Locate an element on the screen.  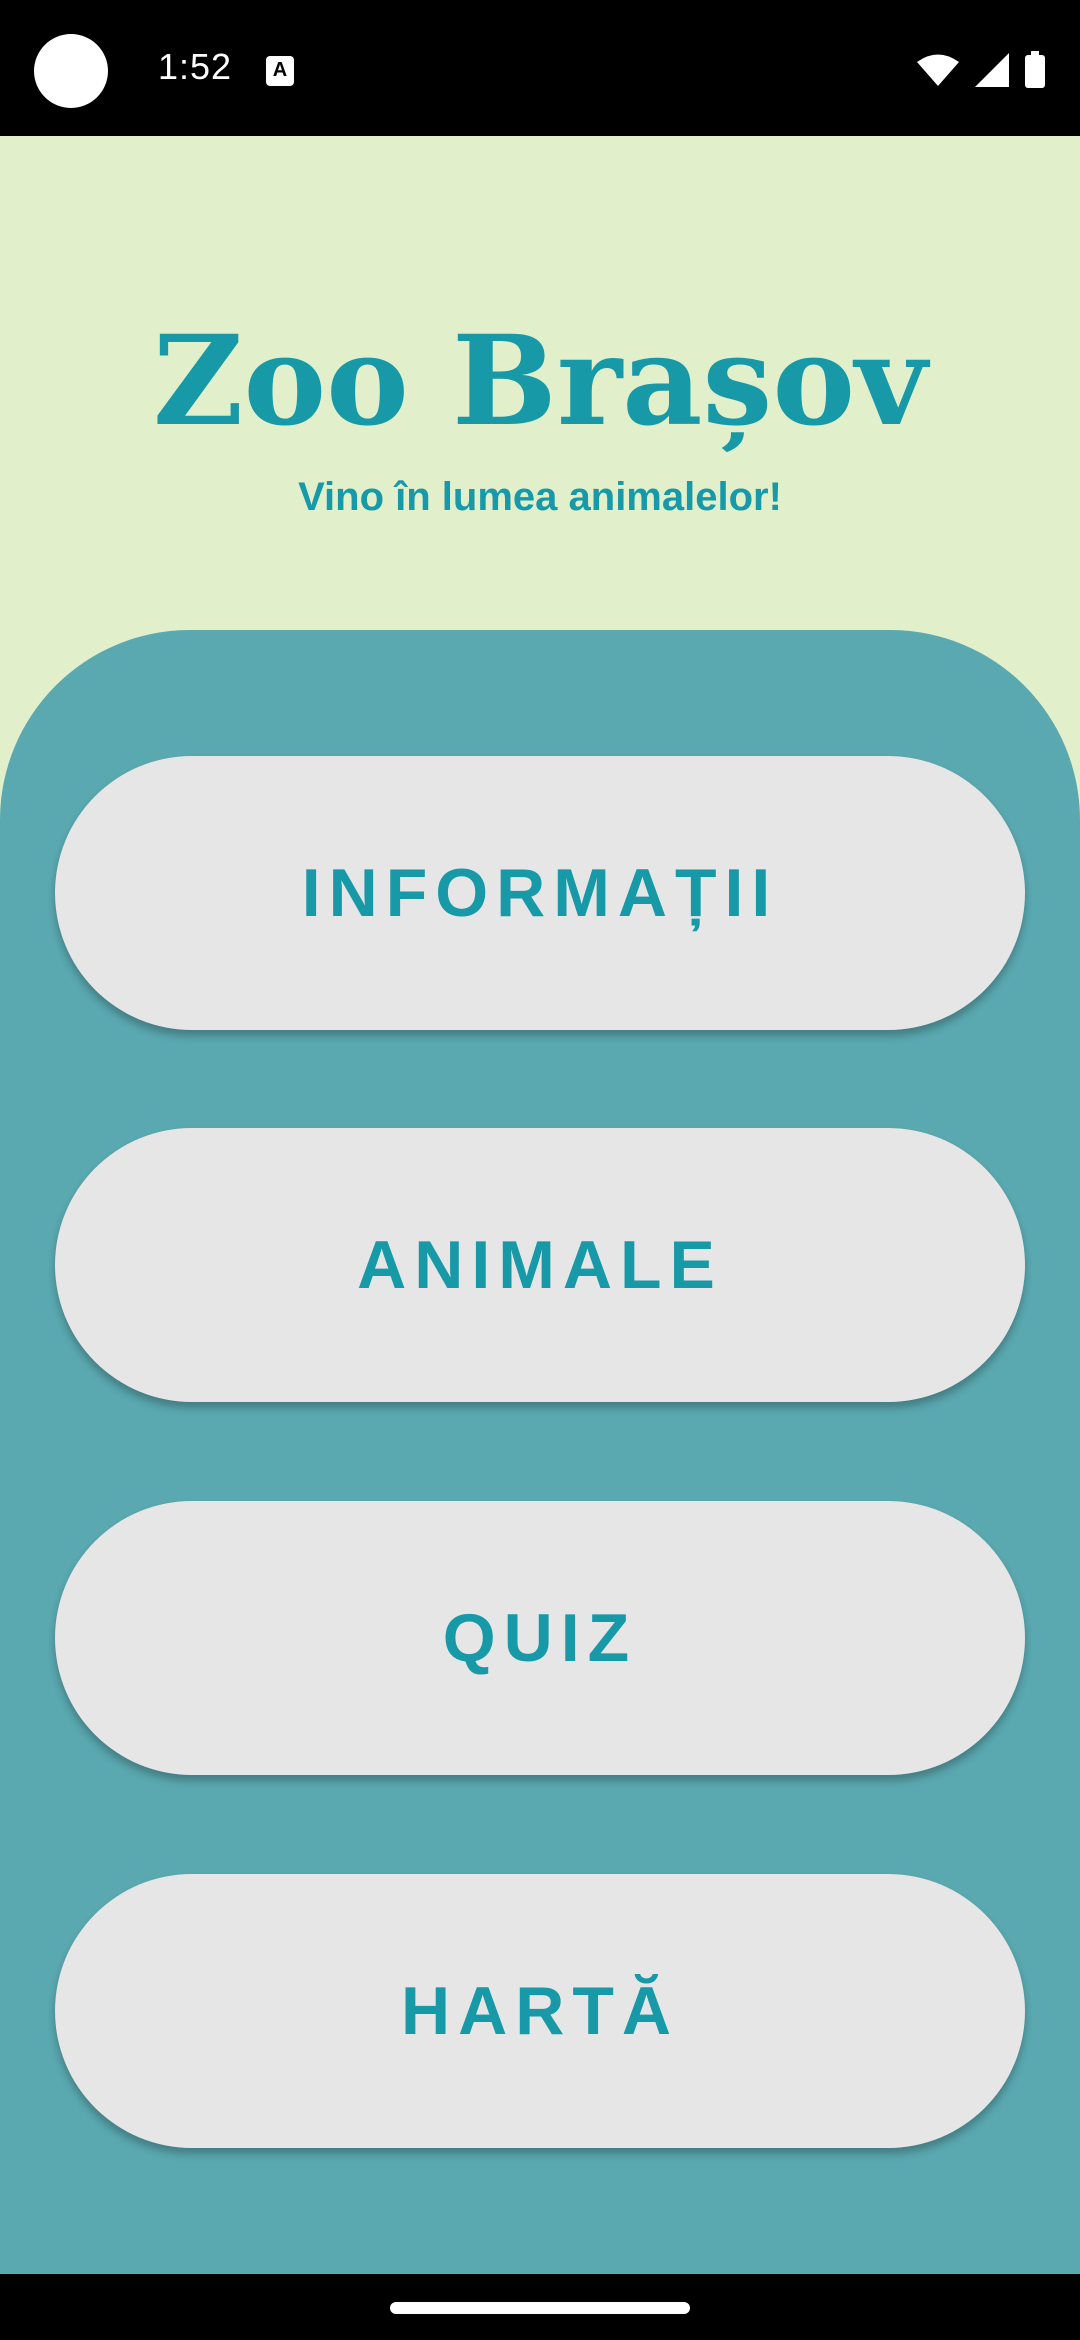
status-bar: 1:52 A is located at coordinates (540, 68).